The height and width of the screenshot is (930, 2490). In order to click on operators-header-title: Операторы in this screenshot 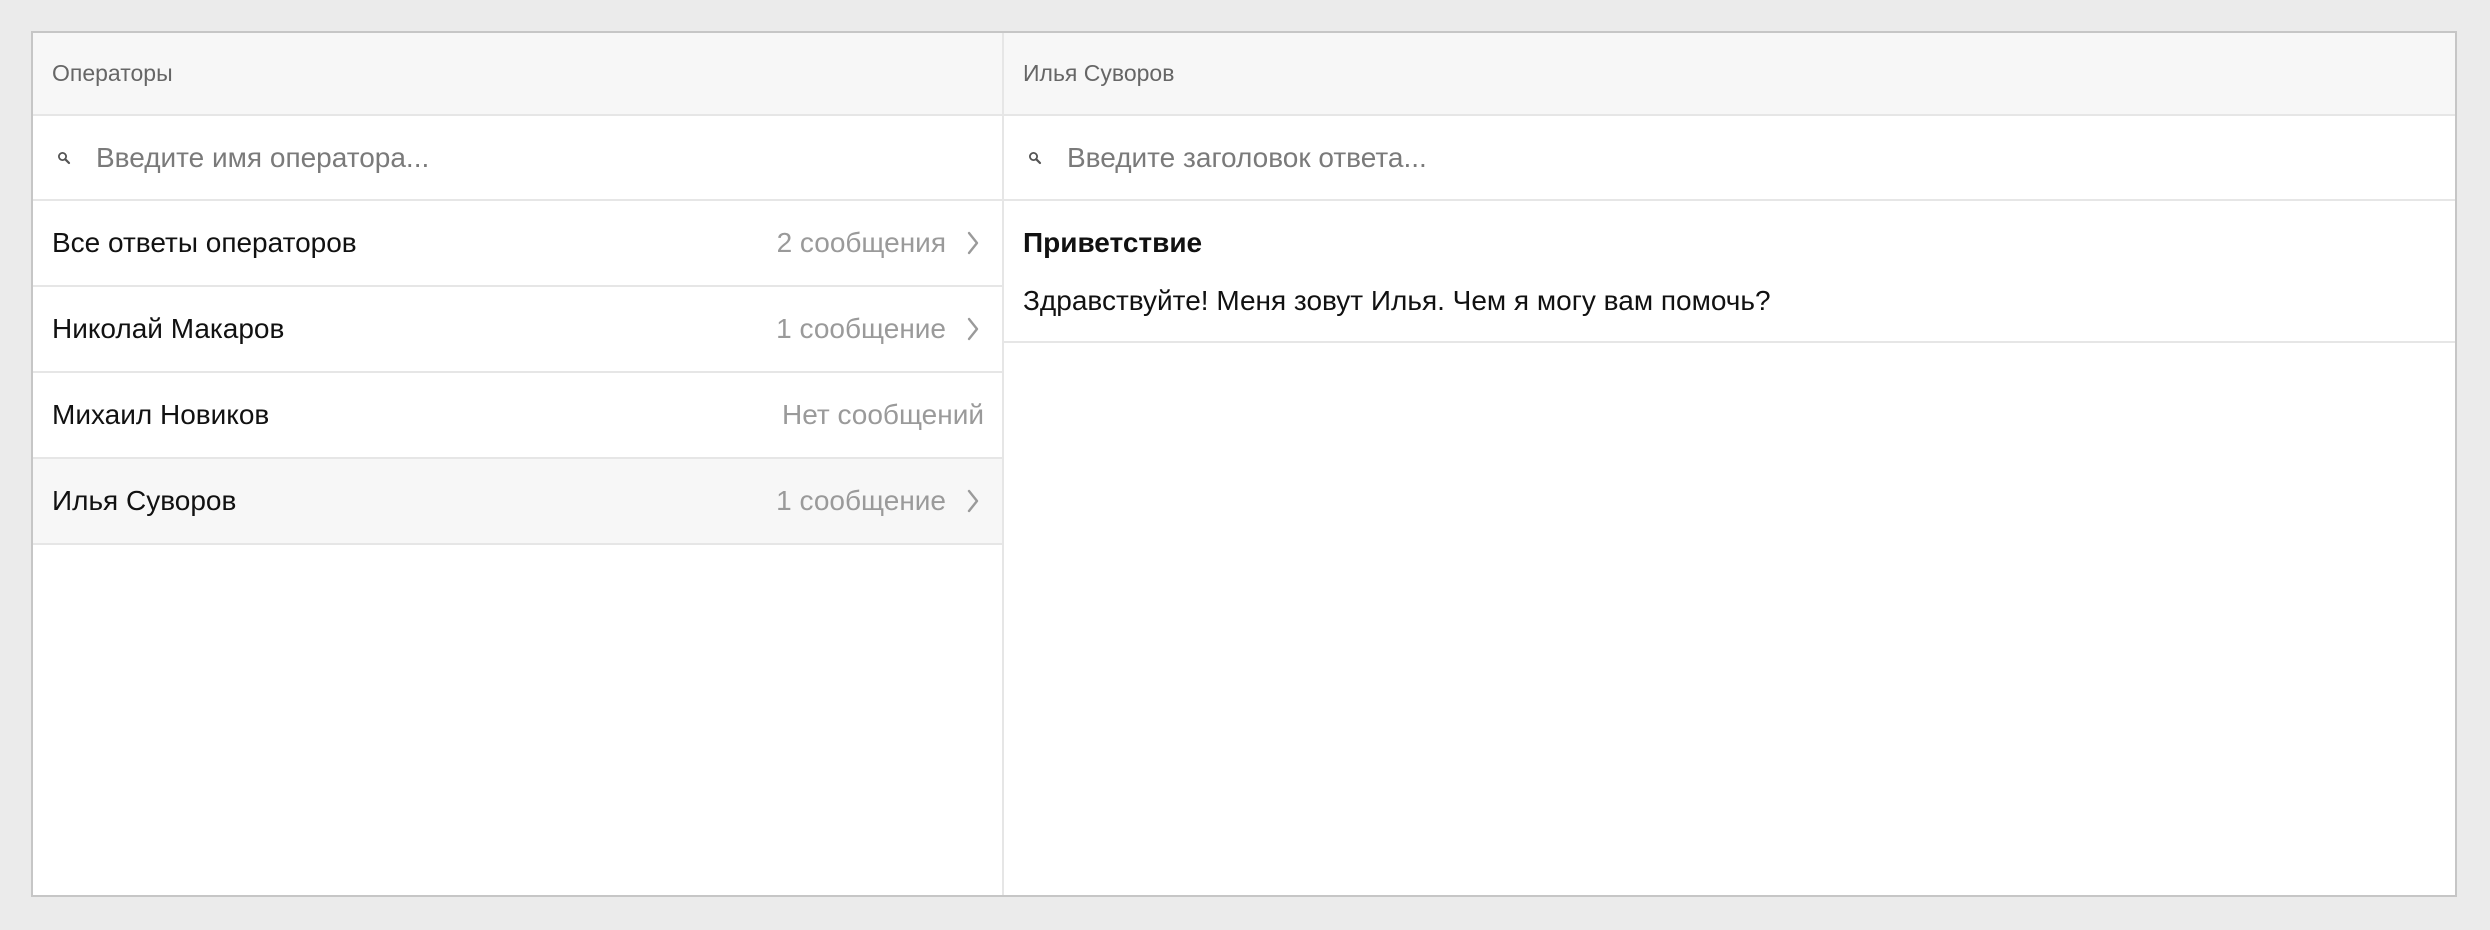, I will do `click(112, 73)`.